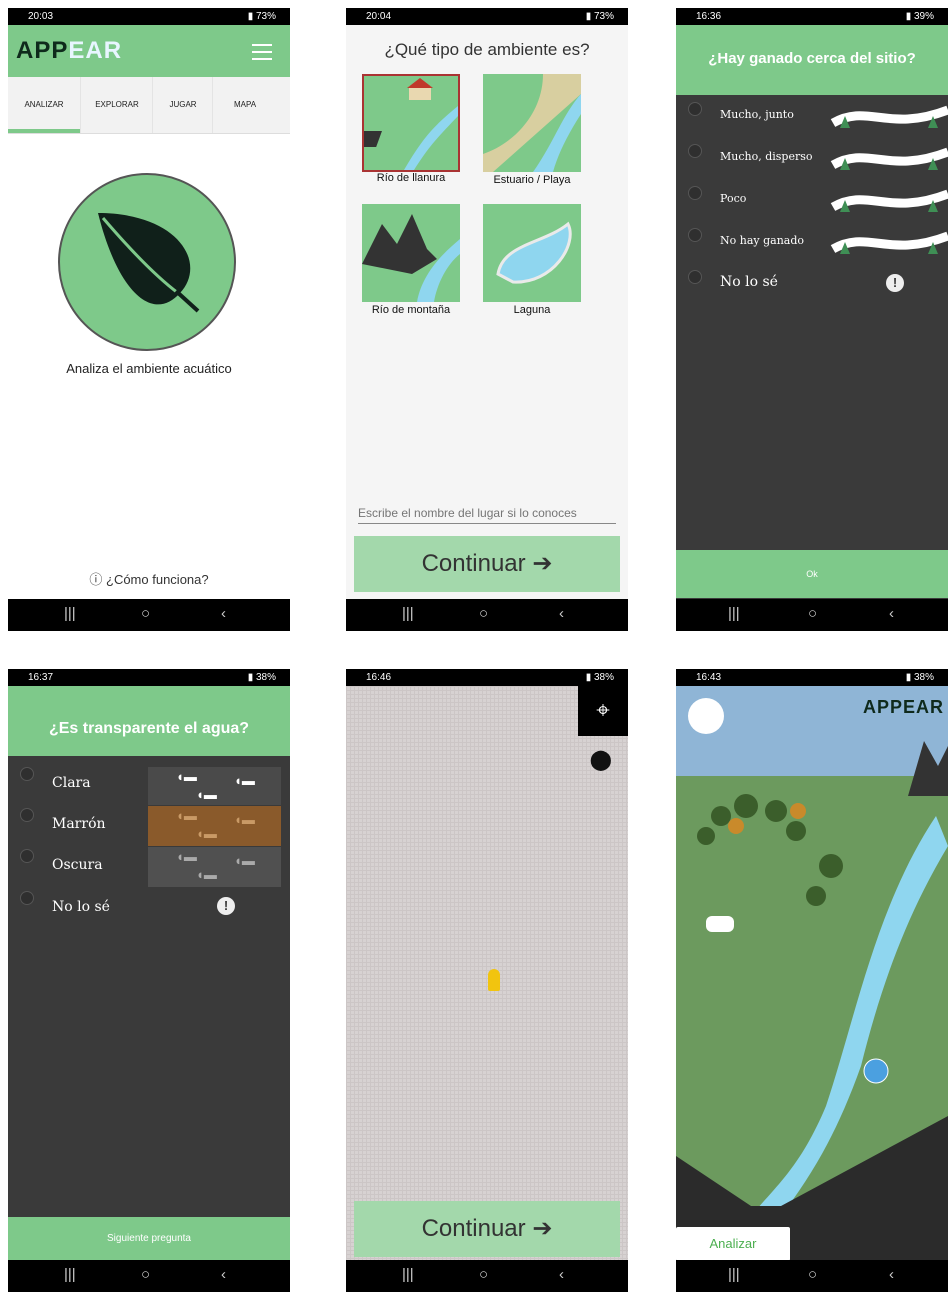 The width and height of the screenshot is (948, 1292). Describe the element at coordinates (812, 202) in the screenshot. I see `option-poco: Poco` at that location.